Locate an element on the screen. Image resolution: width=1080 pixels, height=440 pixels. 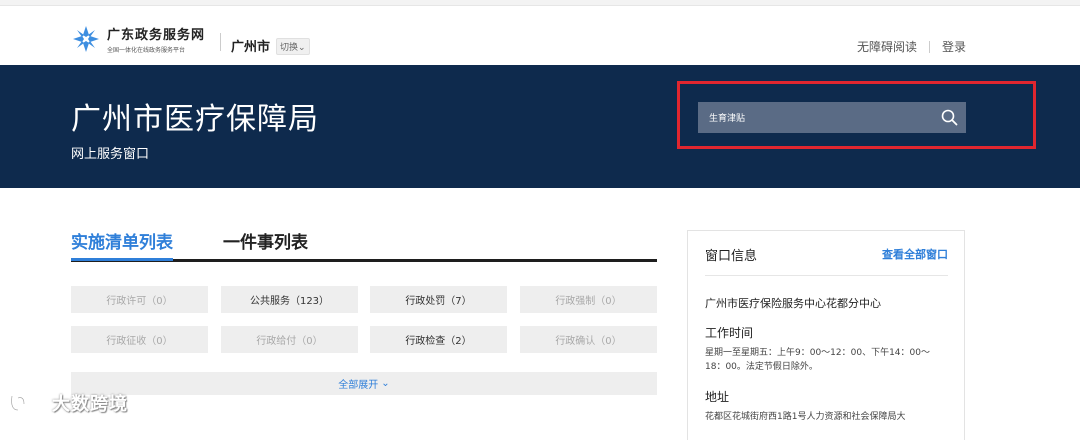
logo-subtitle: 全国一体化在线政务服务平台 is located at coordinates (146, 50).